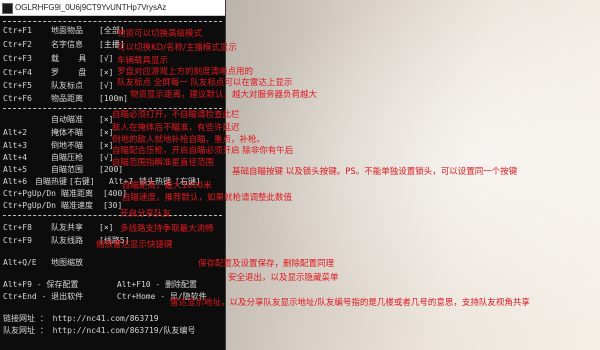  I want to click on config-row-save: Alt+F9 - 保存配置 Alt+F10 - 删除配置, so click(100, 284).